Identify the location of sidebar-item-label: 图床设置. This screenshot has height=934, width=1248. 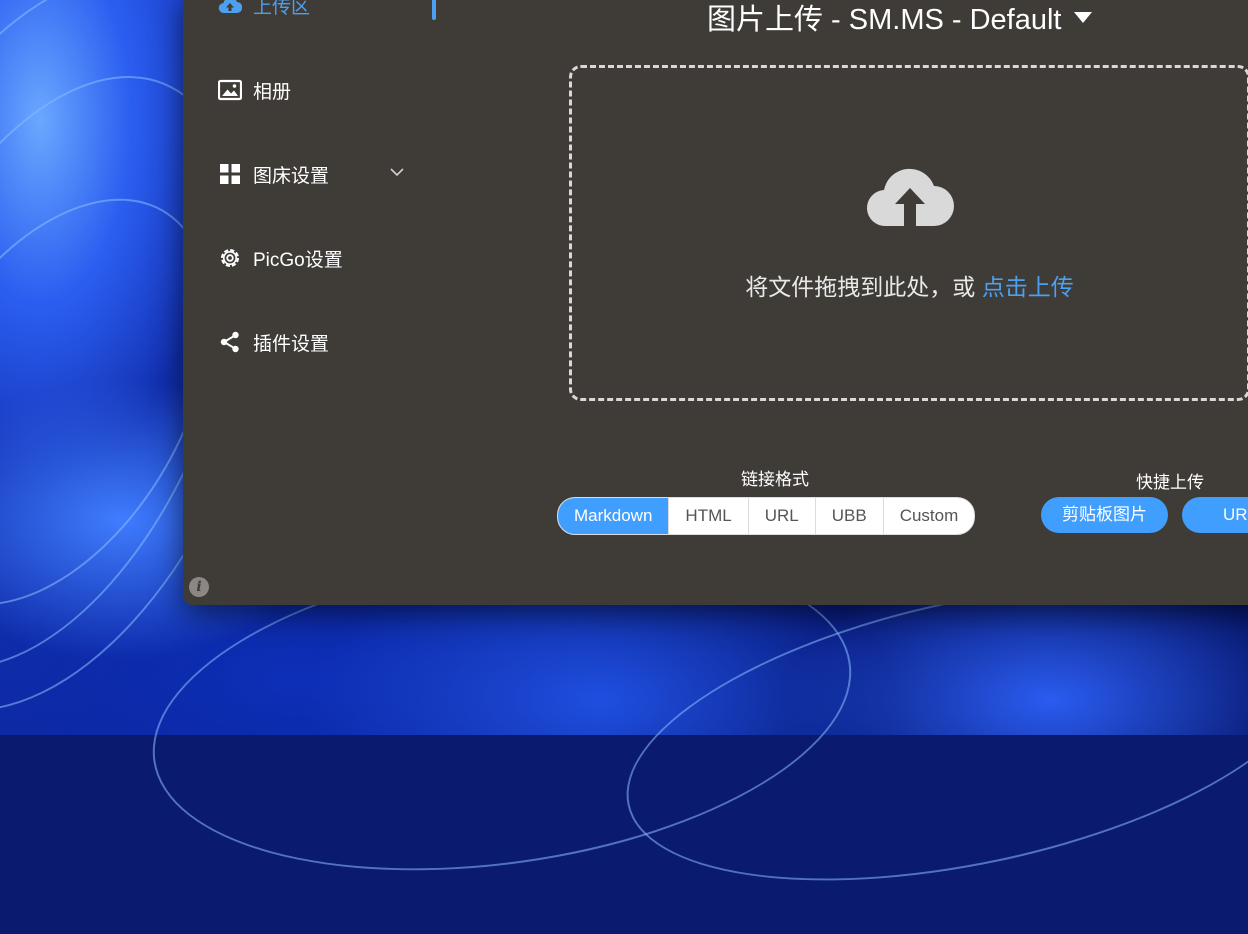
(291, 176).